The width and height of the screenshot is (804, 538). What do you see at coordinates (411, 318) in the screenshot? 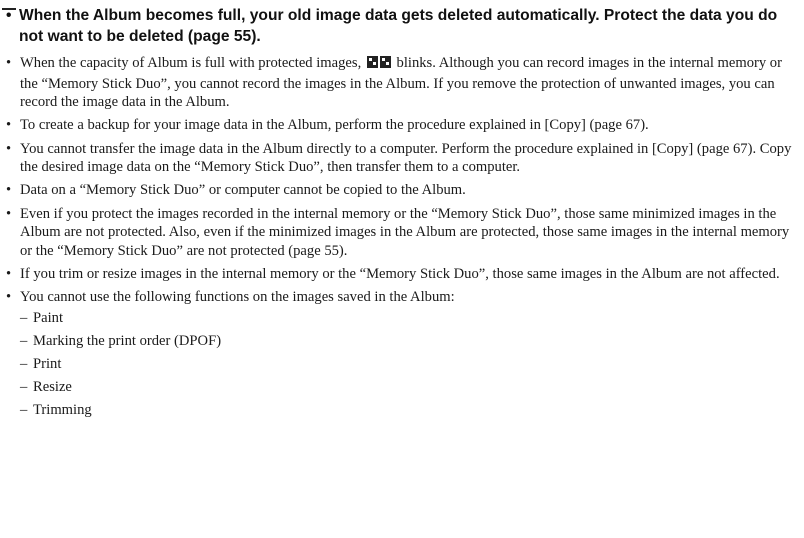
I see `sub-list-item: – Paint` at bounding box center [411, 318].